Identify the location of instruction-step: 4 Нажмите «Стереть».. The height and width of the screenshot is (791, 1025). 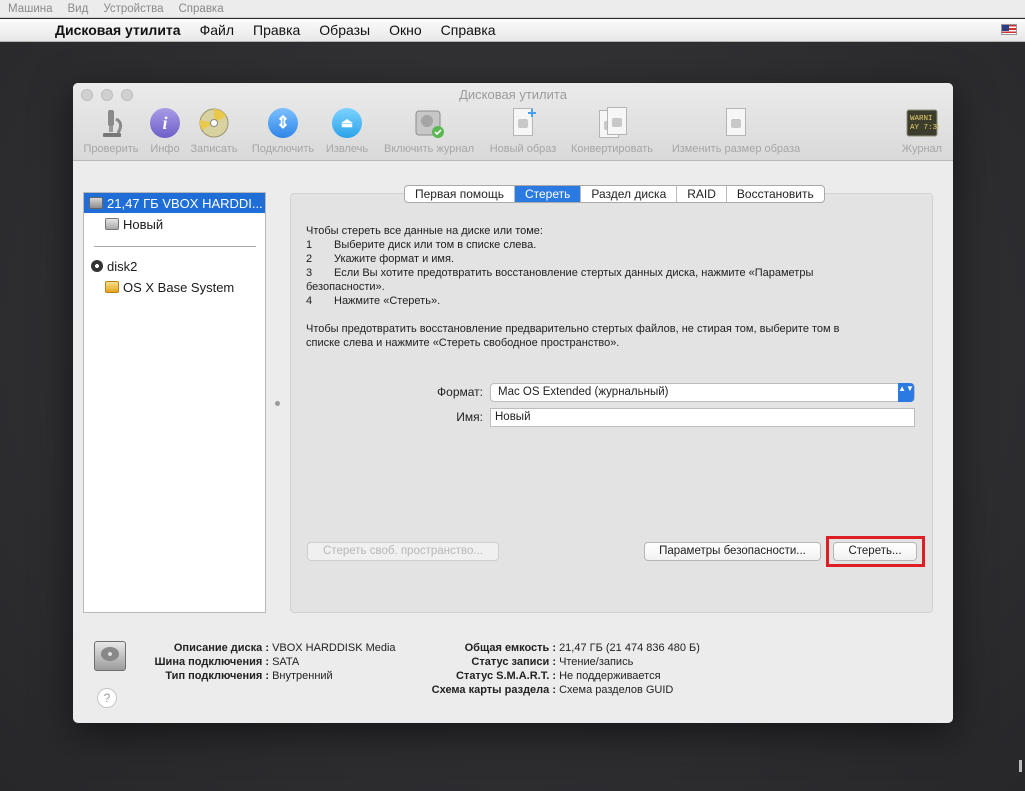
(373, 301).